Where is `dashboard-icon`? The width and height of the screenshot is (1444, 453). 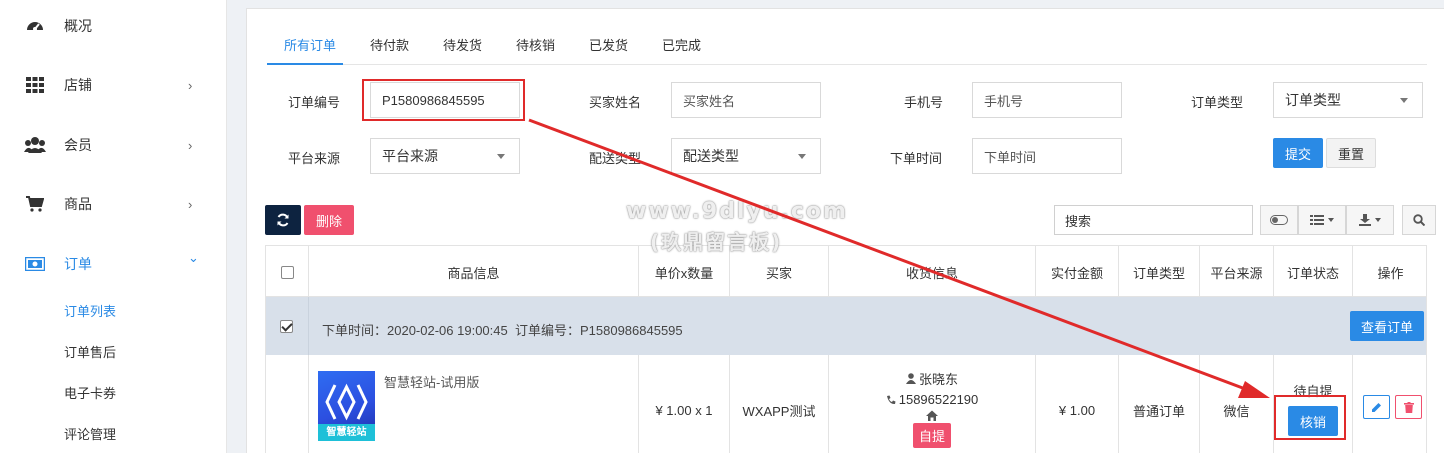
dashboard-icon is located at coordinates (35, 26).